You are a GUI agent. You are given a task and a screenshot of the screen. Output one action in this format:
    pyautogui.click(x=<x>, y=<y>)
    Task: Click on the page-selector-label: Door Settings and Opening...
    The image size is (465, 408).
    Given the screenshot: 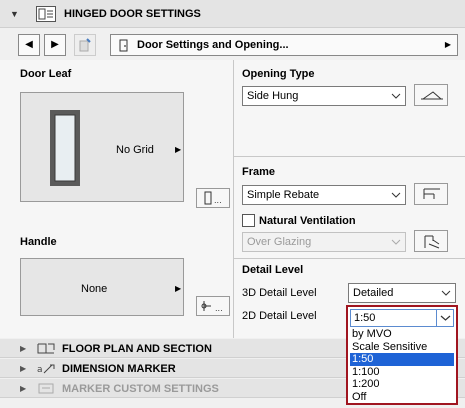 What is the action you would take?
    pyautogui.click(x=213, y=45)
    